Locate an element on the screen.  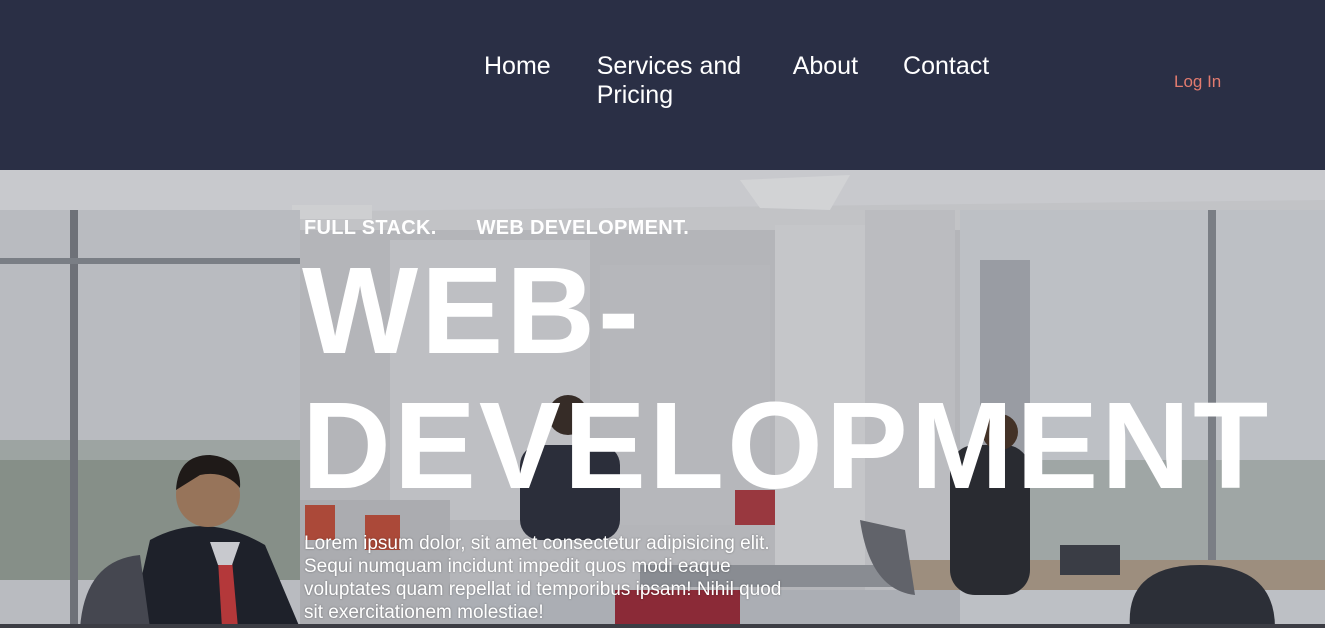
main-nav: Home Services and Pricing About Contact is located at coordinates (736, 81).